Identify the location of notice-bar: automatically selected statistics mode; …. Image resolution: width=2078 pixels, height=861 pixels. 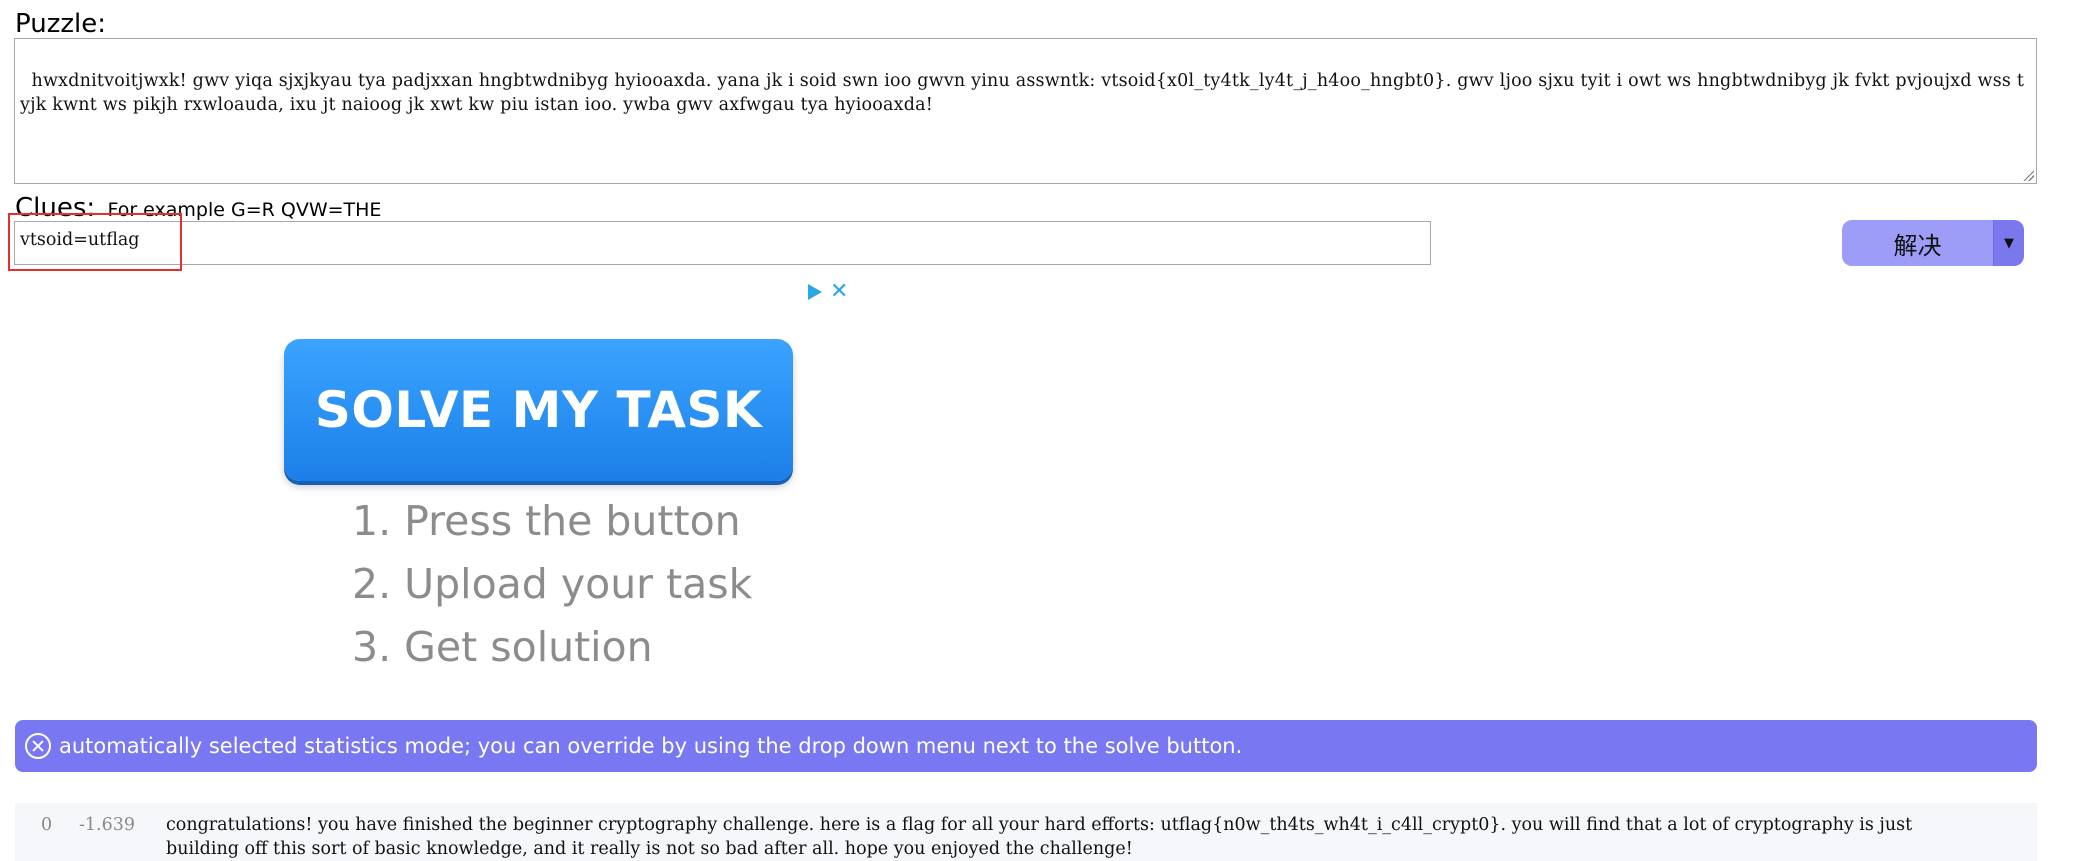
(1026, 746).